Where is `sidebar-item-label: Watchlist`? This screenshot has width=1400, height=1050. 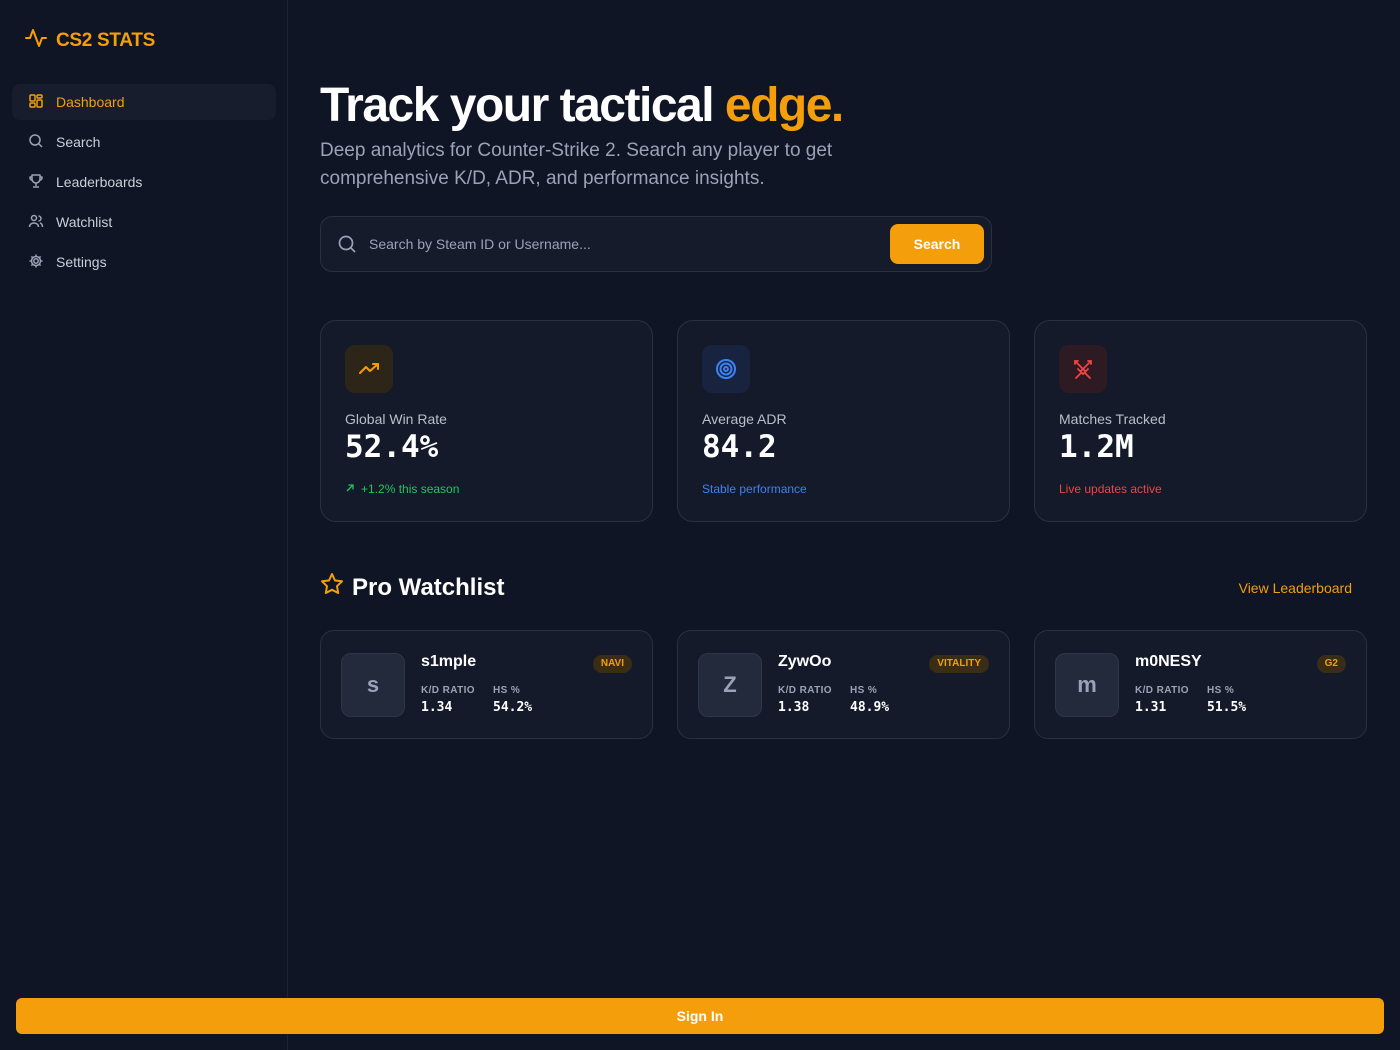
sidebar-item-label: Watchlist is located at coordinates (84, 222).